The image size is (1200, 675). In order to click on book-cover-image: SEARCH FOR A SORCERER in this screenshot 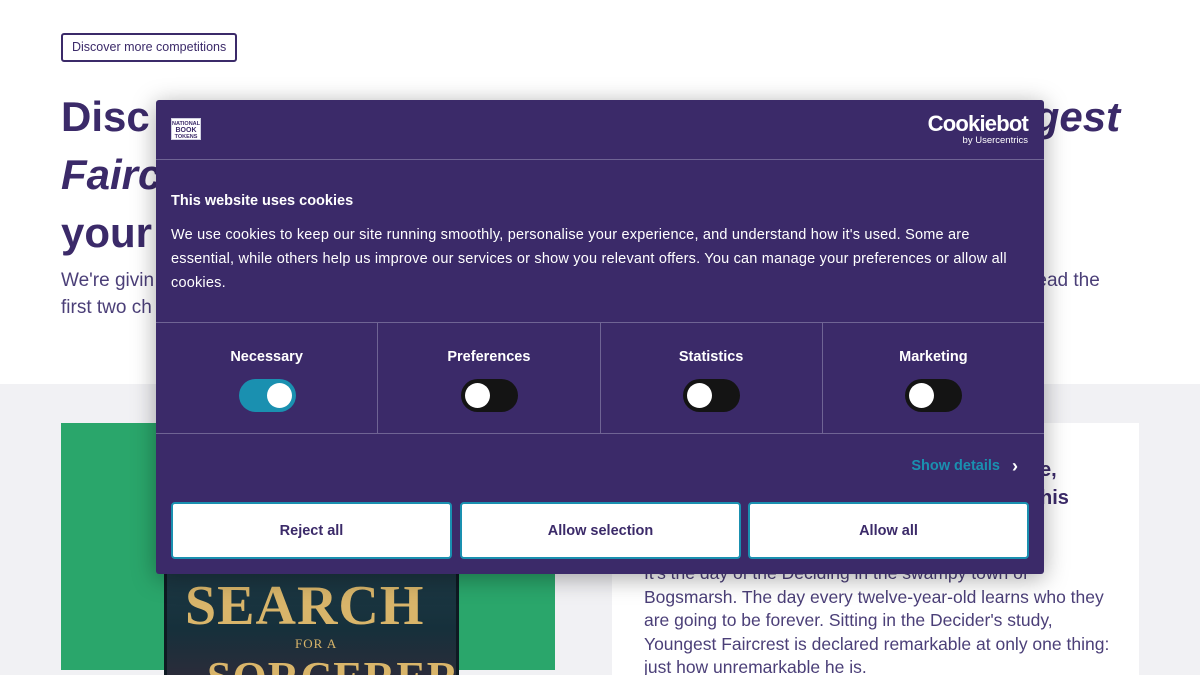, I will do `click(311, 617)`.